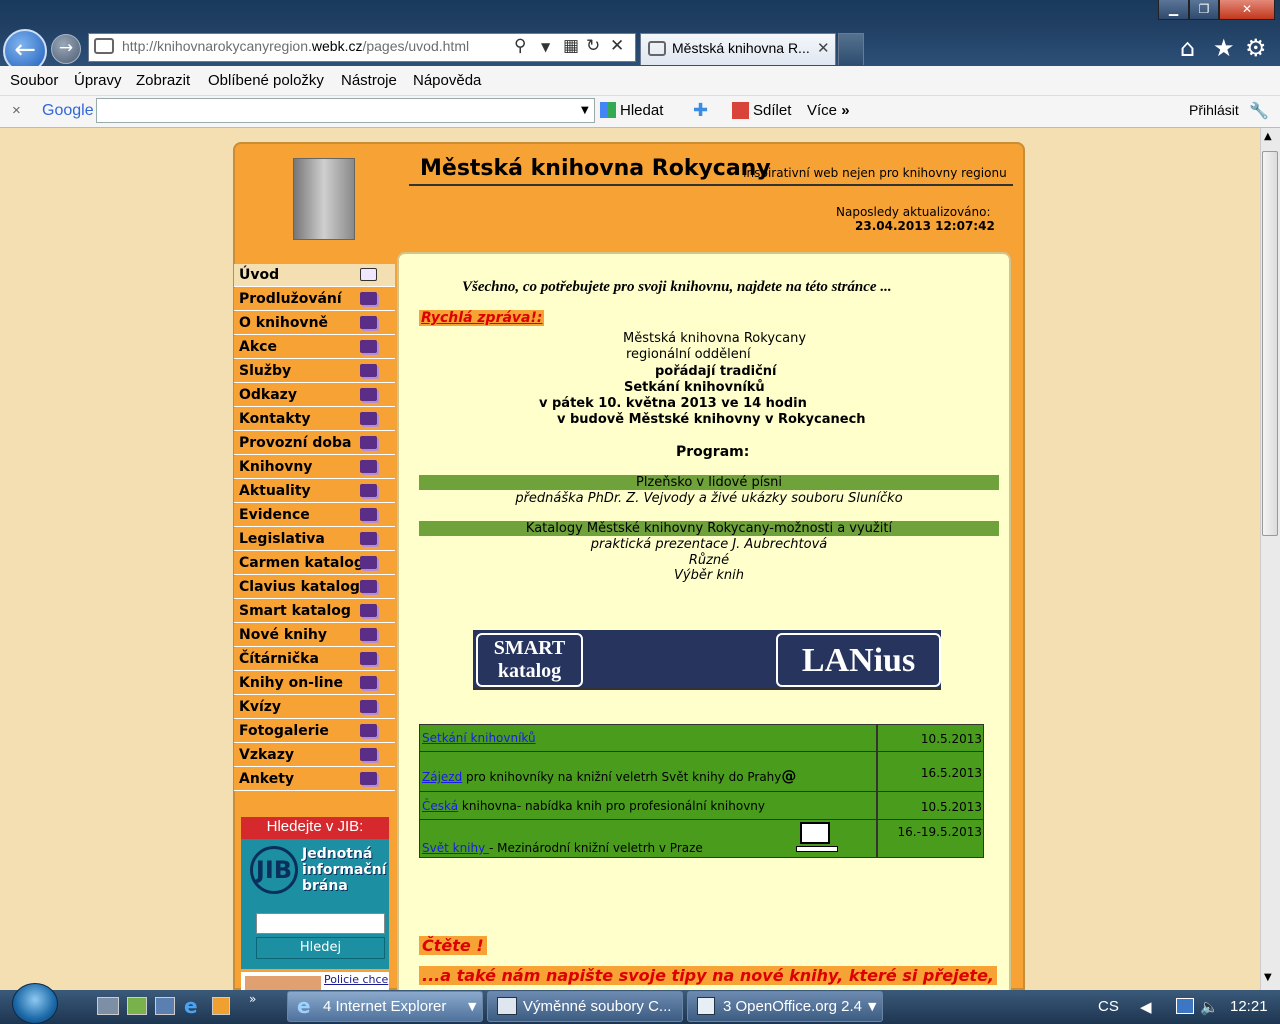 This screenshot has height=1024, width=1280. What do you see at coordinates (314, 491) in the screenshot?
I see `nav-item-aktuality: Aktuality` at bounding box center [314, 491].